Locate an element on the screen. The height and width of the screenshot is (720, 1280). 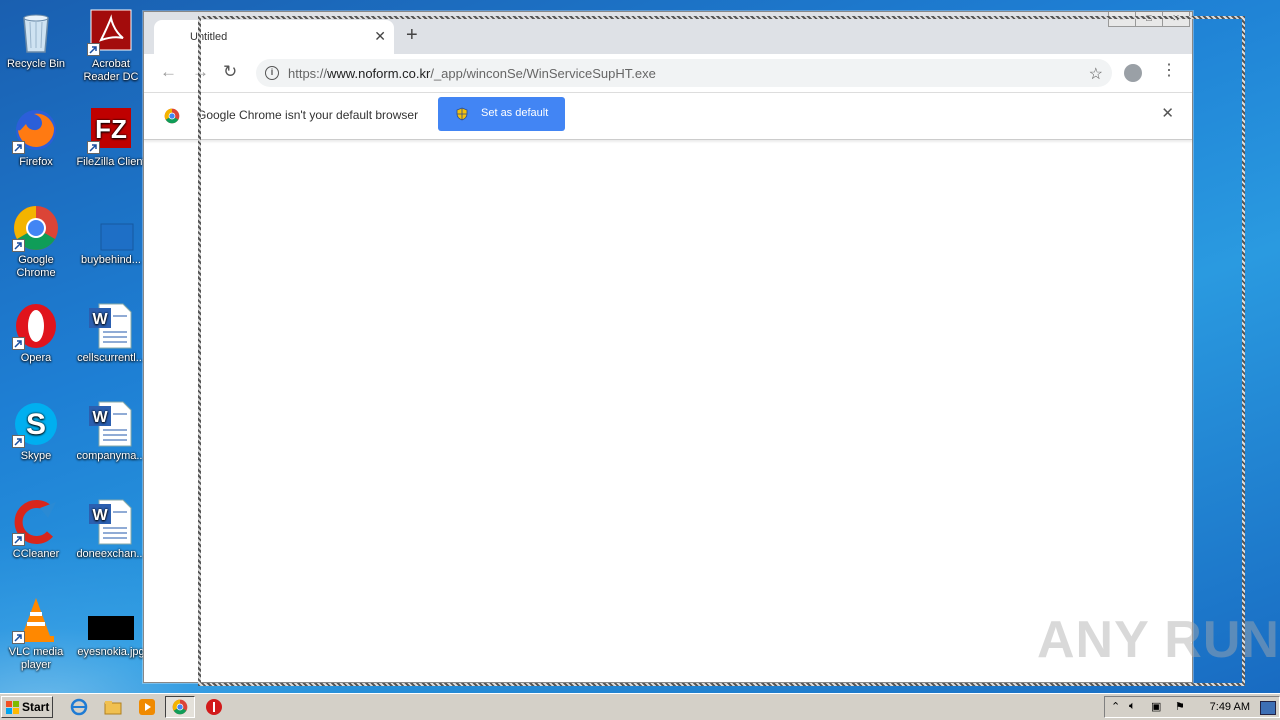
desktop-icon-label: Acrobat Reader DC is located at coordinates (111, 70).